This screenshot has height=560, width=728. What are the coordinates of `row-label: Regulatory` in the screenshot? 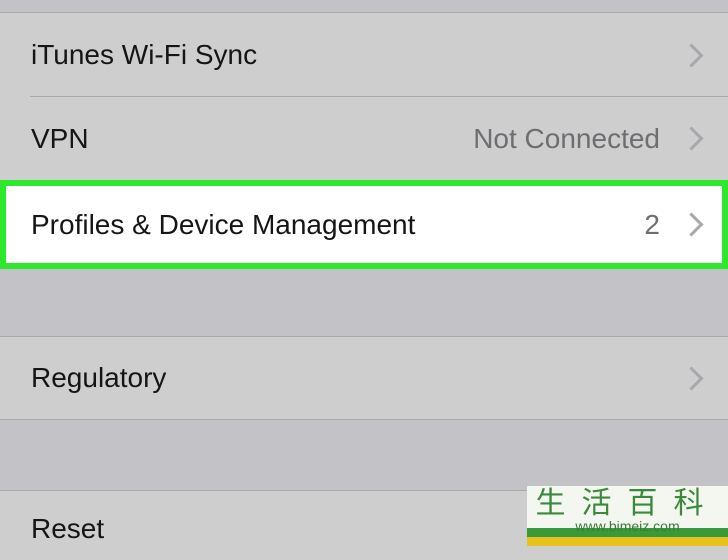 It's located at (99, 377).